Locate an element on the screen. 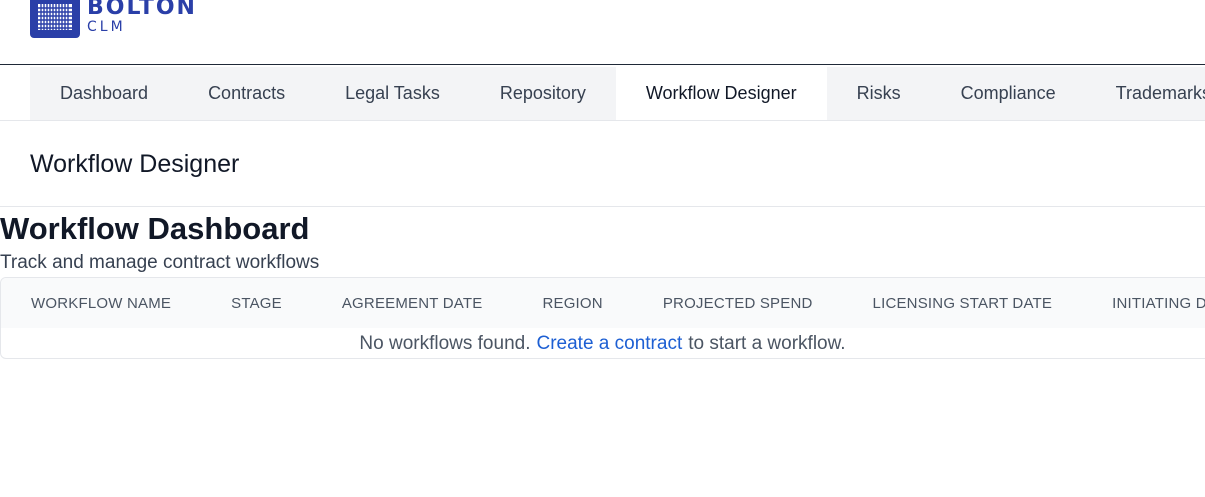  empty-state-text: No workflows found. is located at coordinates (445, 343).